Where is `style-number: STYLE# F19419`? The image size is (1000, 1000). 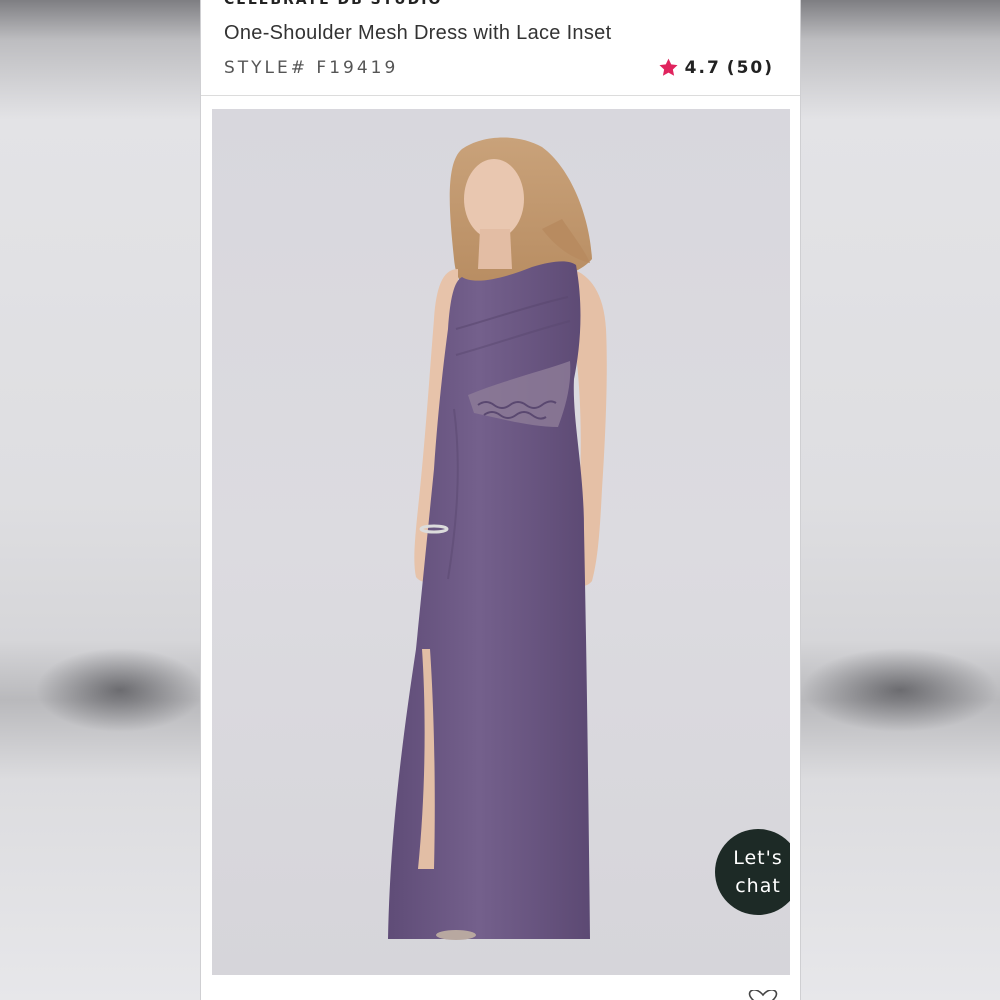 style-number: STYLE# F19419 is located at coordinates (311, 68).